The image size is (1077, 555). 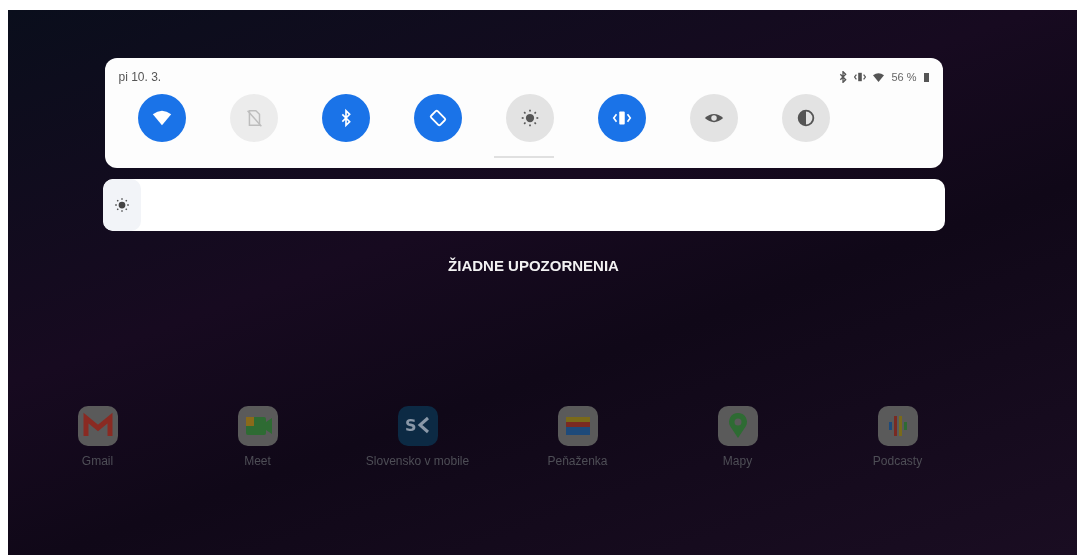 I want to click on app-label: Slovensko v mobile, so click(x=417, y=461).